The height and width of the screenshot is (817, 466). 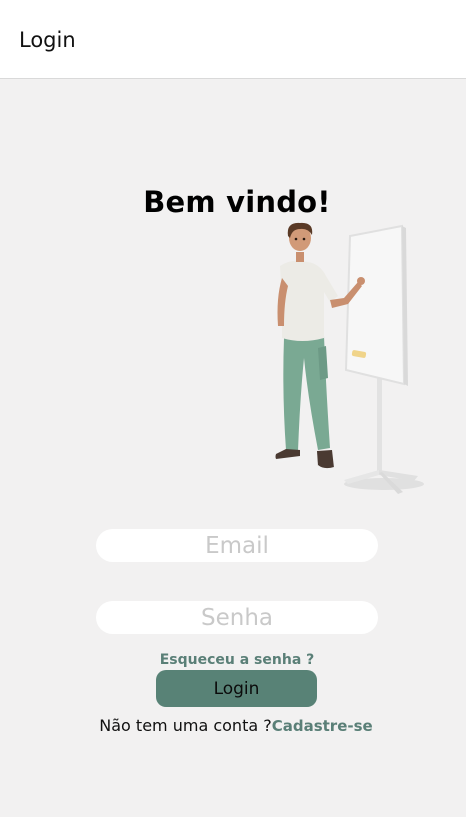 What do you see at coordinates (236, 688) in the screenshot?
I see `login-button: Login` at bounding box center [236, 688].